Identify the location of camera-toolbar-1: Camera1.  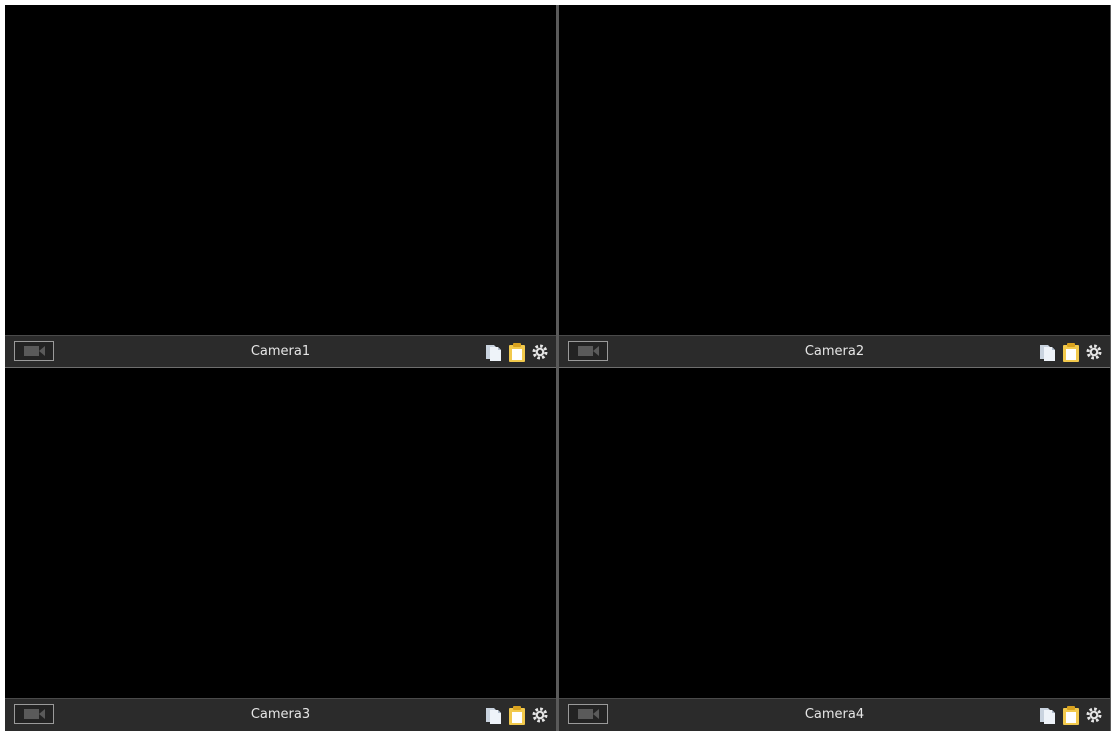
(280, 351).